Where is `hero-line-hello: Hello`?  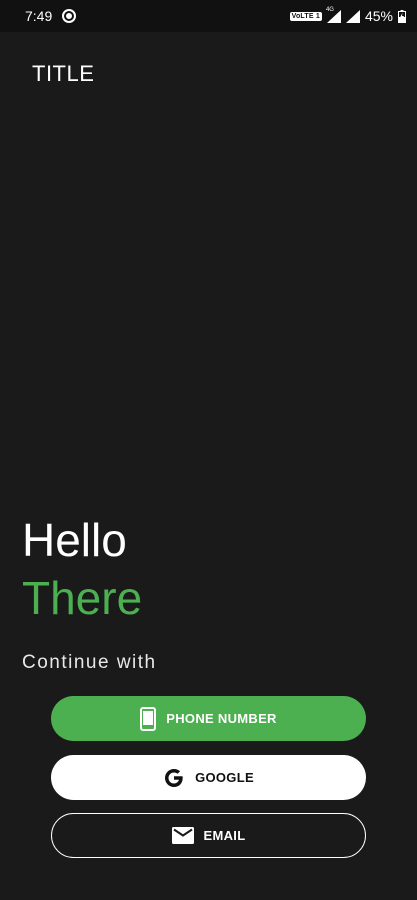
hero-line-hello: Hello is located at coordinates (74, 540).